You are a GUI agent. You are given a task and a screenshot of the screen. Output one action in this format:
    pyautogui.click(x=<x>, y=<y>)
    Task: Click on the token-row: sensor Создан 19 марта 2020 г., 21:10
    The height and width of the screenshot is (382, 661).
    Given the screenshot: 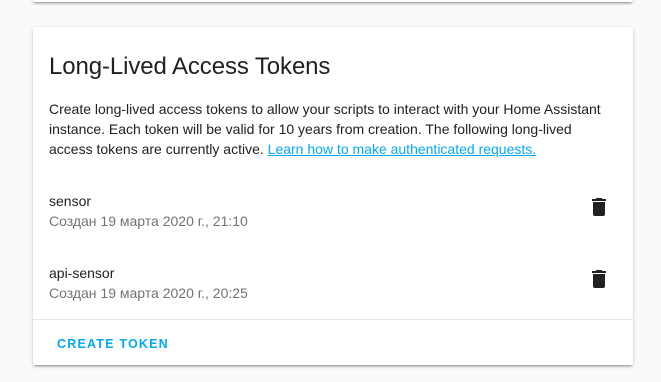 What is the action you would take?
    pyautogui.click(x=333, y=215)
    